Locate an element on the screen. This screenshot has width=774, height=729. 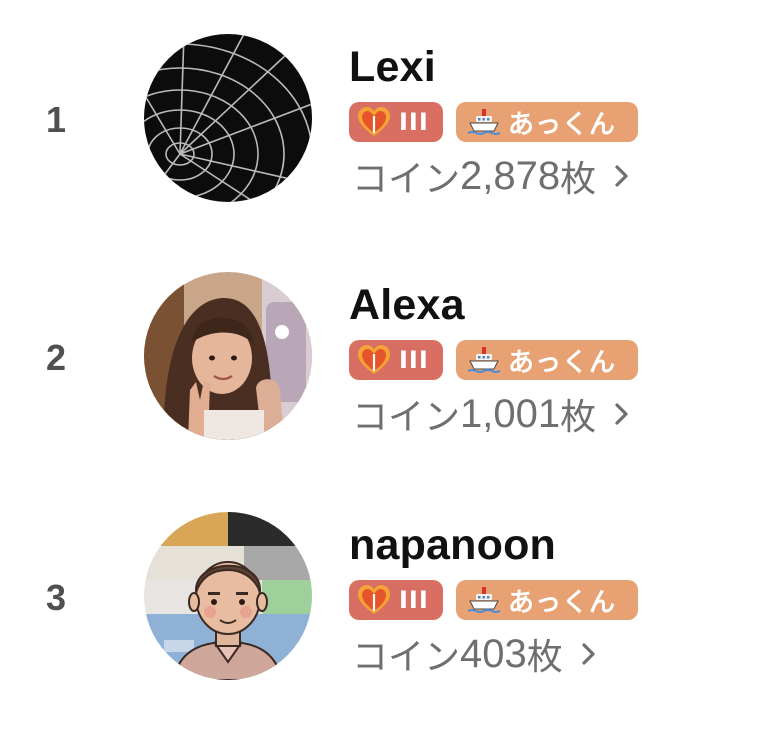
coin-count: コイン 1,001 枚 is located at coordinates (492, 414).